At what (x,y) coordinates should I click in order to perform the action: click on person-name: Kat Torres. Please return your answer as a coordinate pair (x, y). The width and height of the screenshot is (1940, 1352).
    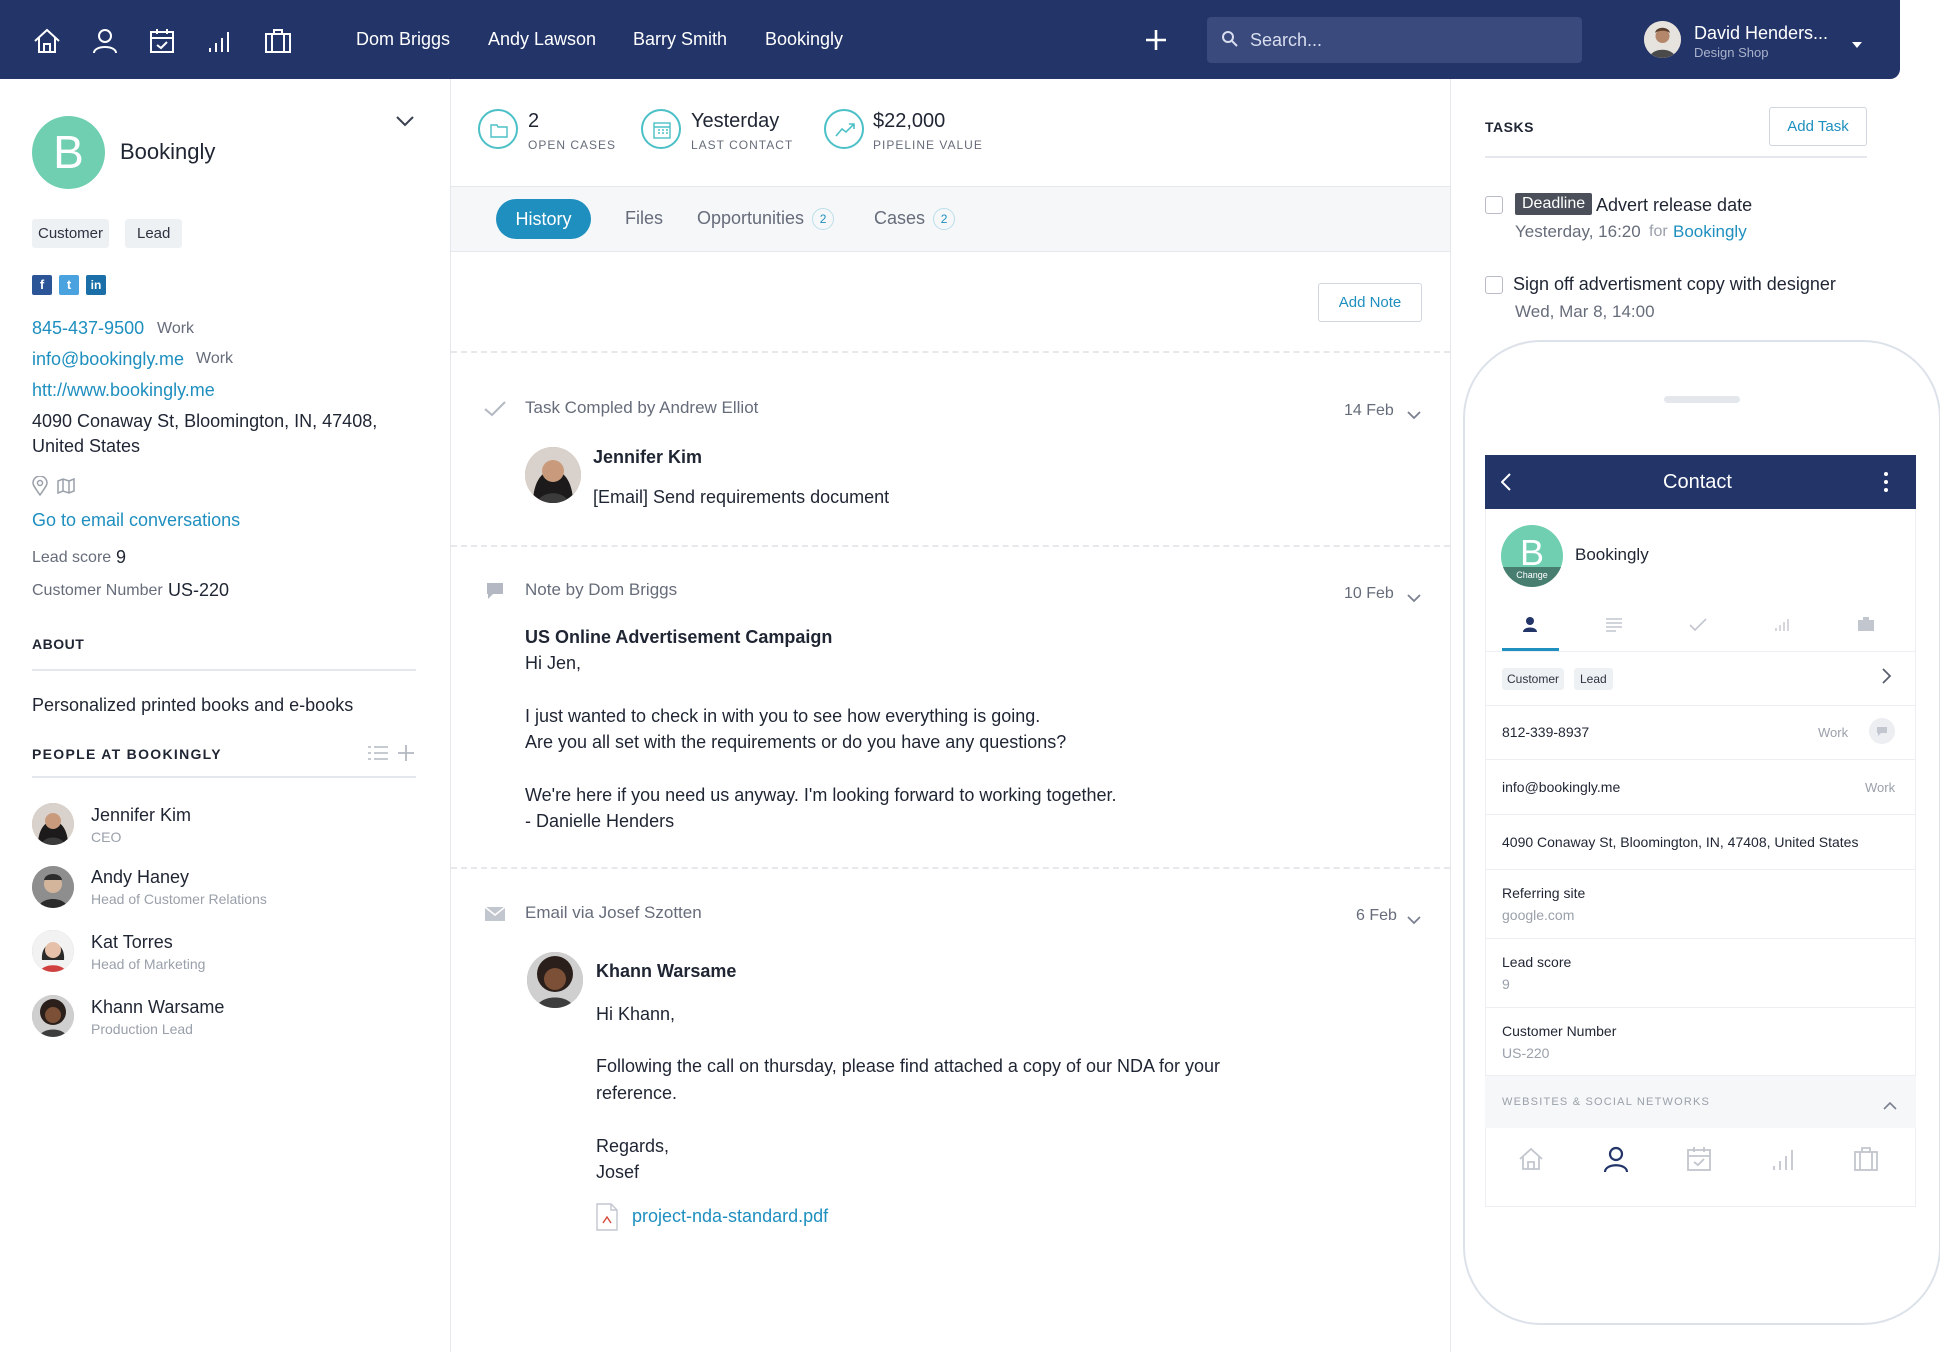
    Looking at the image, I should click on (132, 942).